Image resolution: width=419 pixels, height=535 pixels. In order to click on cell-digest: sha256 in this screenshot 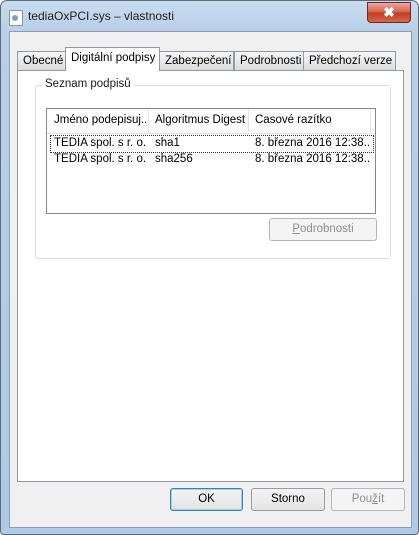, I will do `click(174, 159)`.